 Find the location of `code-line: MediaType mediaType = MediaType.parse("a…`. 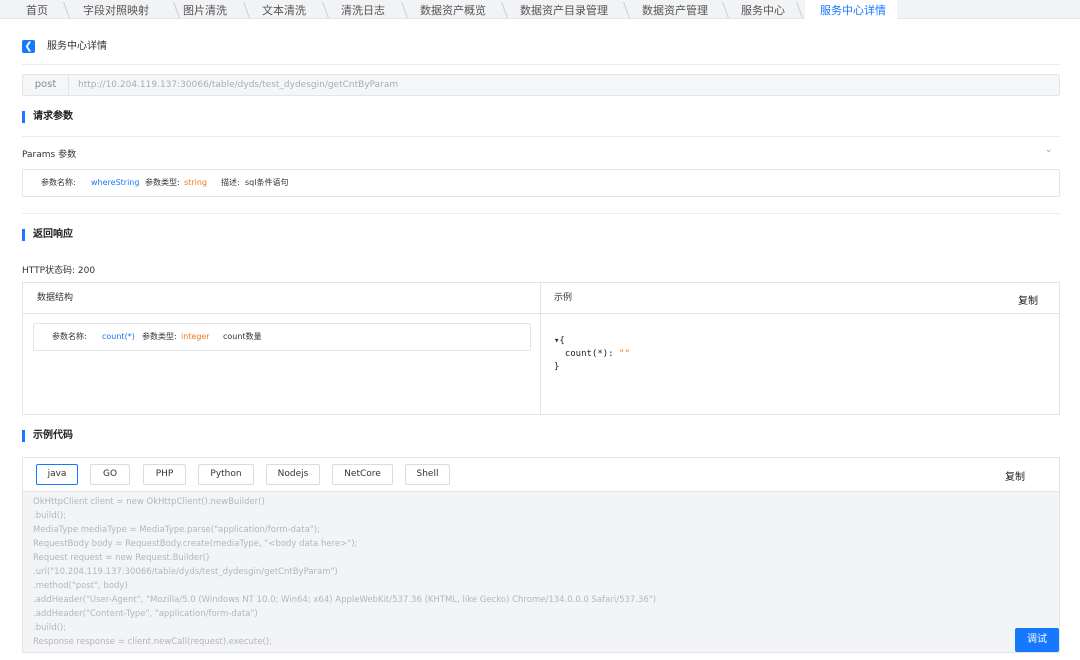

code-line: MediaType mediaType = MediaType.parse("a… is located at coordinates (176, 530).